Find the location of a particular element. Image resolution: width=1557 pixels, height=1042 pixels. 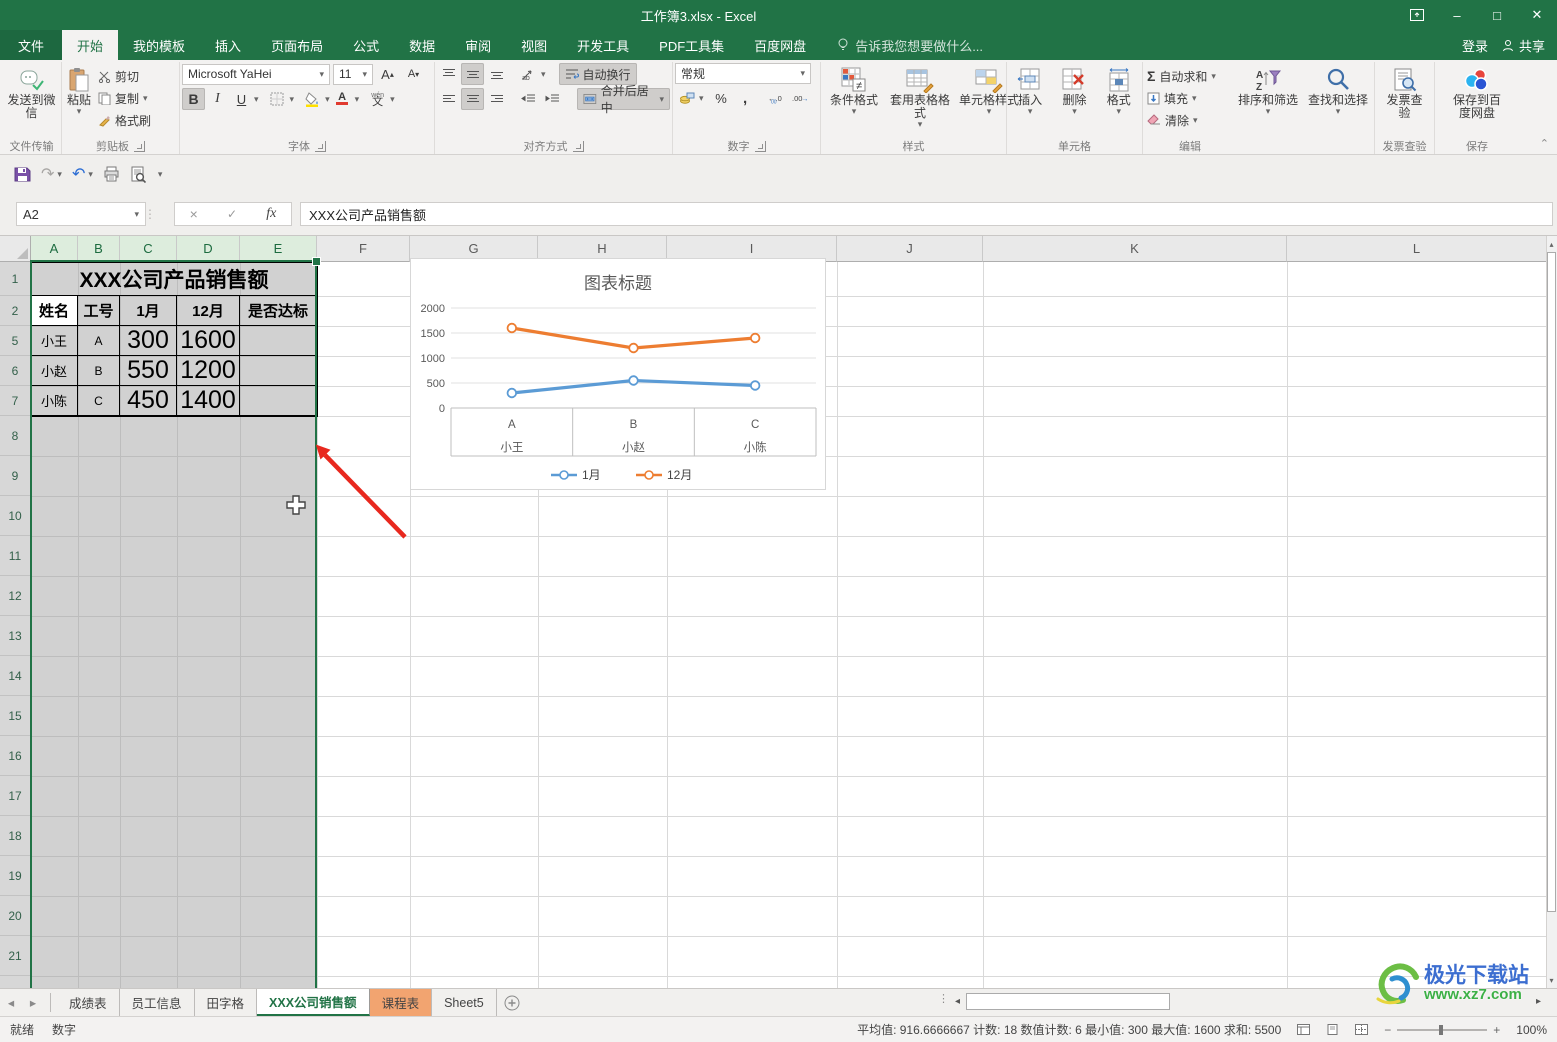

sheet-tab-XXX公司销售额: XXX公司销售额 is located at coordinates (313, 1002).